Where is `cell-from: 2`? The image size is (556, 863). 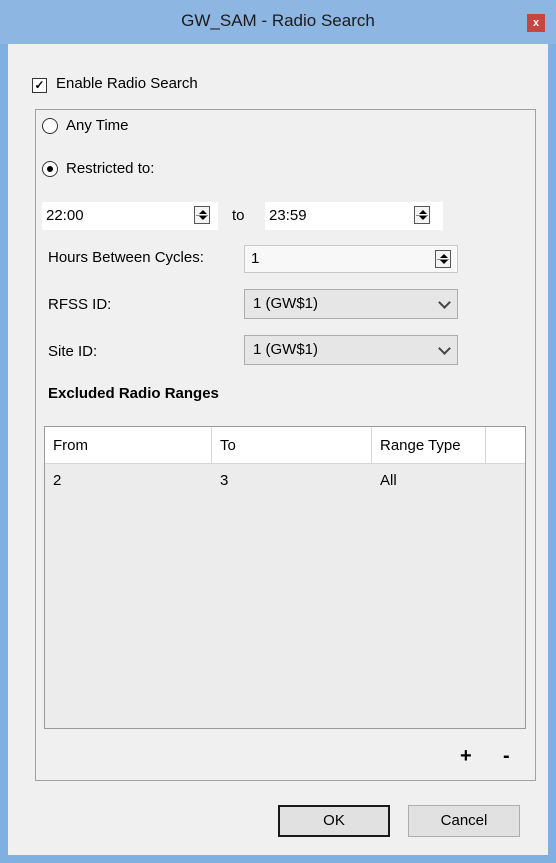 cell-from: 2 is located at coordinates (53, 481).